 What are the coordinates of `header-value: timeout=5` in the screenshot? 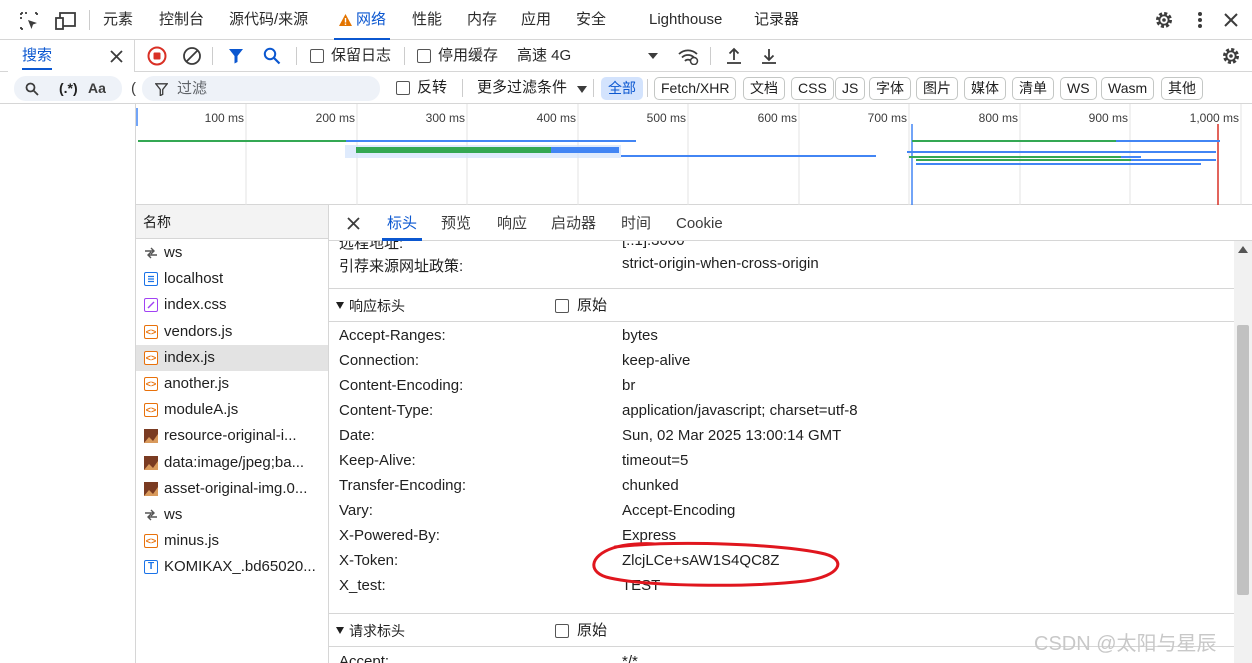 It's located at (655, 460).